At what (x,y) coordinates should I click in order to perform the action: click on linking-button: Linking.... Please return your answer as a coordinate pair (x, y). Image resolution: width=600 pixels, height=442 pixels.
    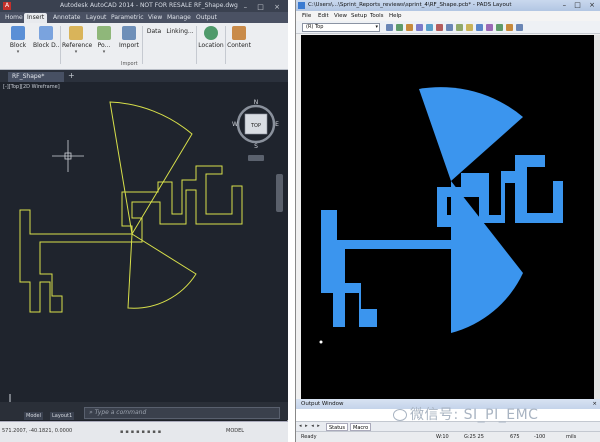
    Looking at the image, I should click on (180, 30).